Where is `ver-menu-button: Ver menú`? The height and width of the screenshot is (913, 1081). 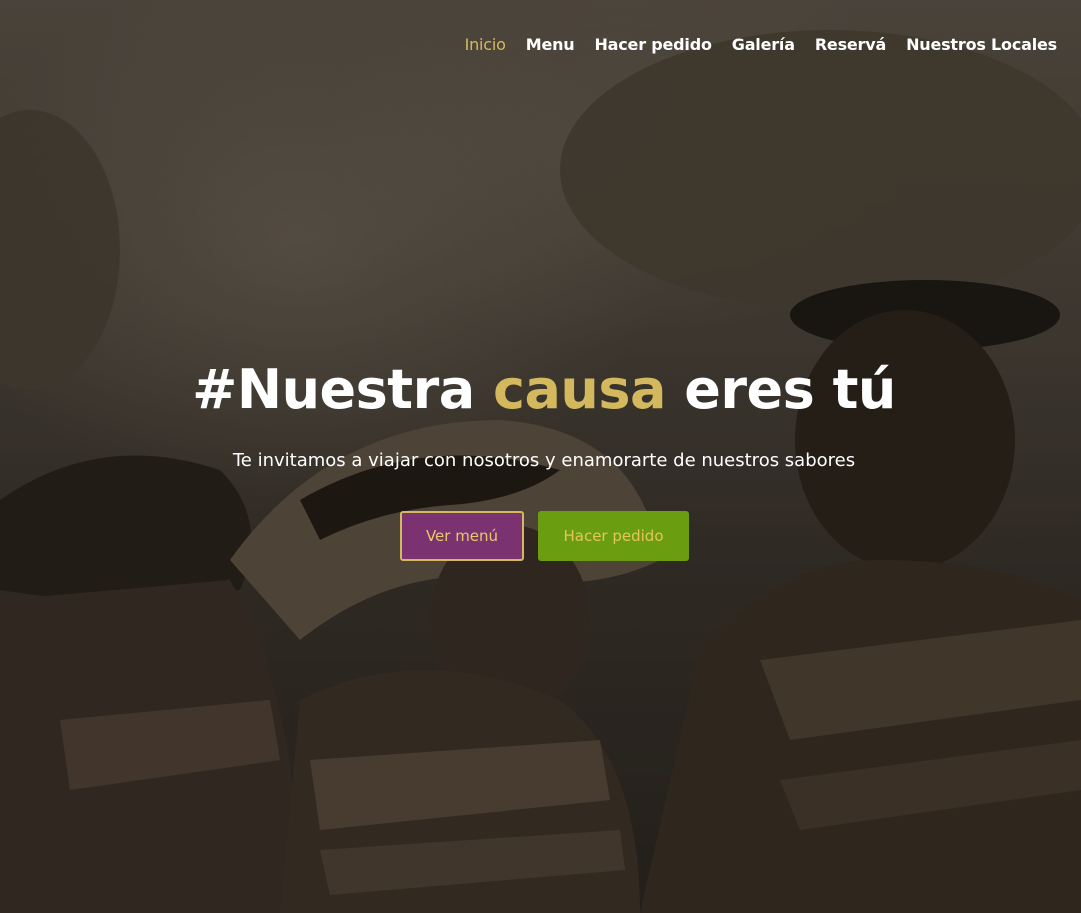 ver-menu-button: Ver menú is located at coordinates (462, 536).